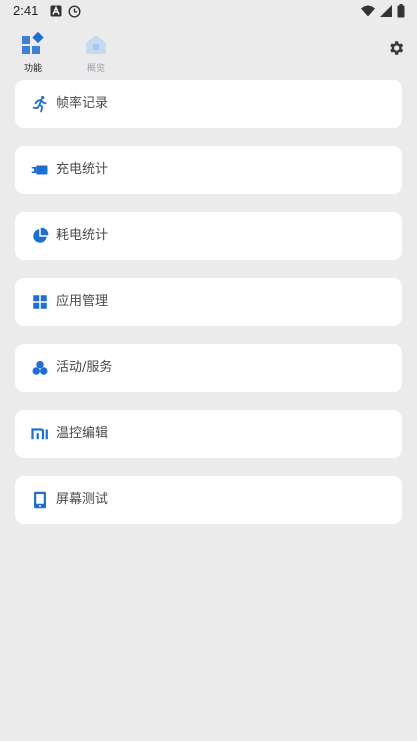  Describe the element at coordinates (208, 236) in the screenshot. I see `menu-item-power-usage: 耗电统计` at that location.